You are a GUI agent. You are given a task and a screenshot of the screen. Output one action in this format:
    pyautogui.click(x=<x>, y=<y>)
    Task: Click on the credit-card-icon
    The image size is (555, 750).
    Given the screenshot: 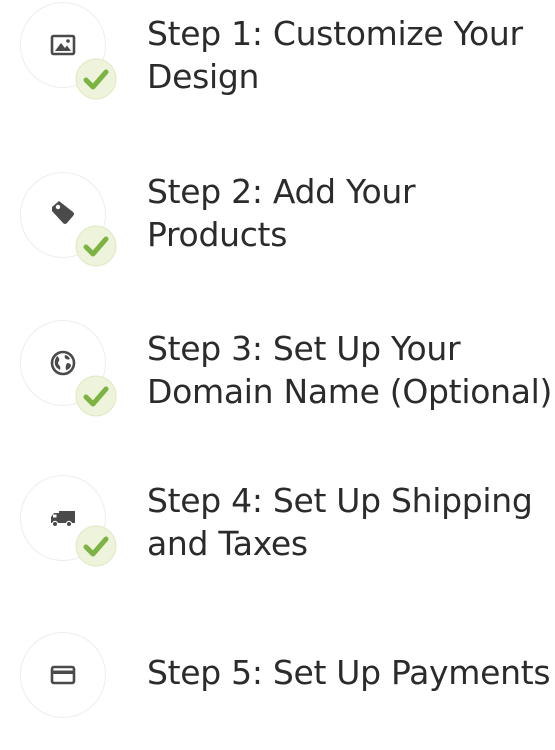 What is the action you would take?
    pyautogui.click(x=63, y=675)
    